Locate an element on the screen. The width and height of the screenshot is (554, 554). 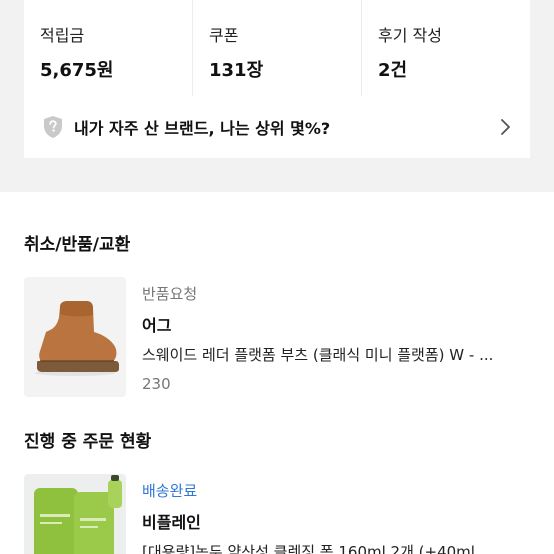
brand-ranking-banner: 내가 자주 산 브랜드, 나는 상위 몇%? is located at coordinates (277, 127).